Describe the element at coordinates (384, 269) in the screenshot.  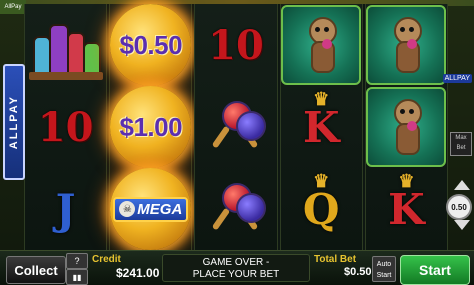
I see `auto-start-button: Auto Start` at that location.